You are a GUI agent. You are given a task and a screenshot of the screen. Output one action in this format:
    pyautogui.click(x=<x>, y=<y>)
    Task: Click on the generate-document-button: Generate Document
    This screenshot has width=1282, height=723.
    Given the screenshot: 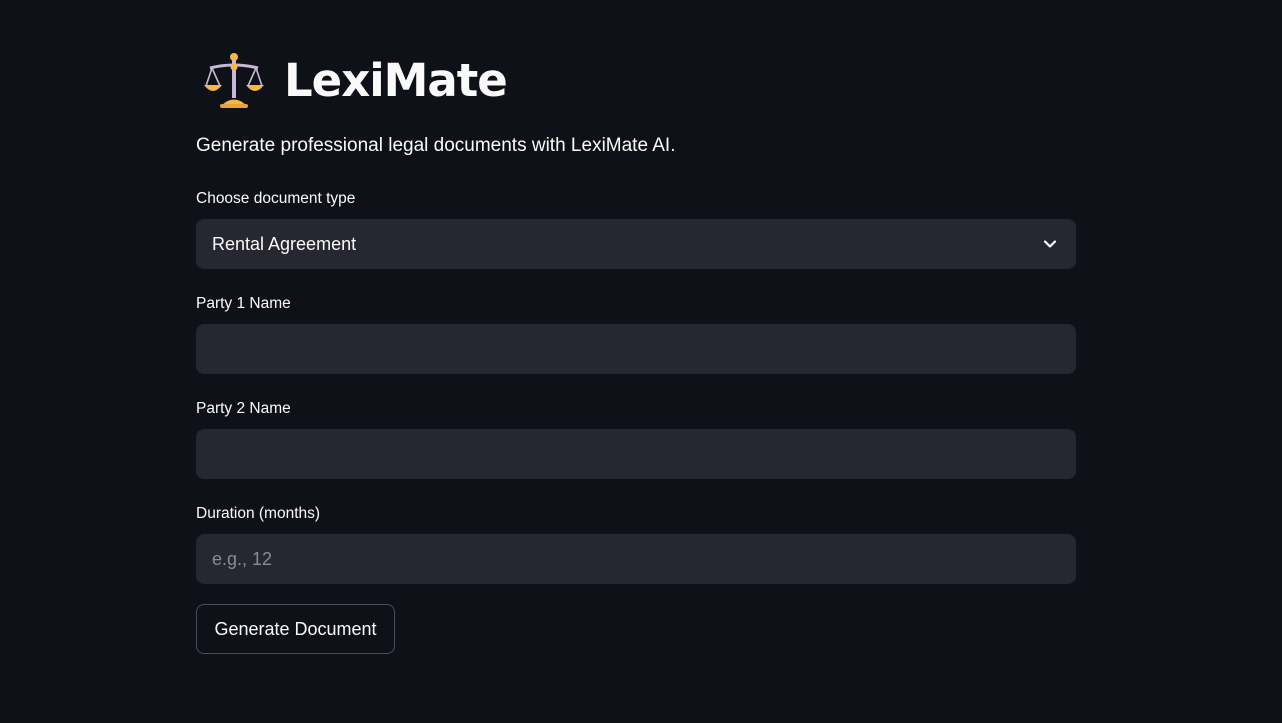 What is the action you would take?
    pyautogui.click(x=295, y=629)
    